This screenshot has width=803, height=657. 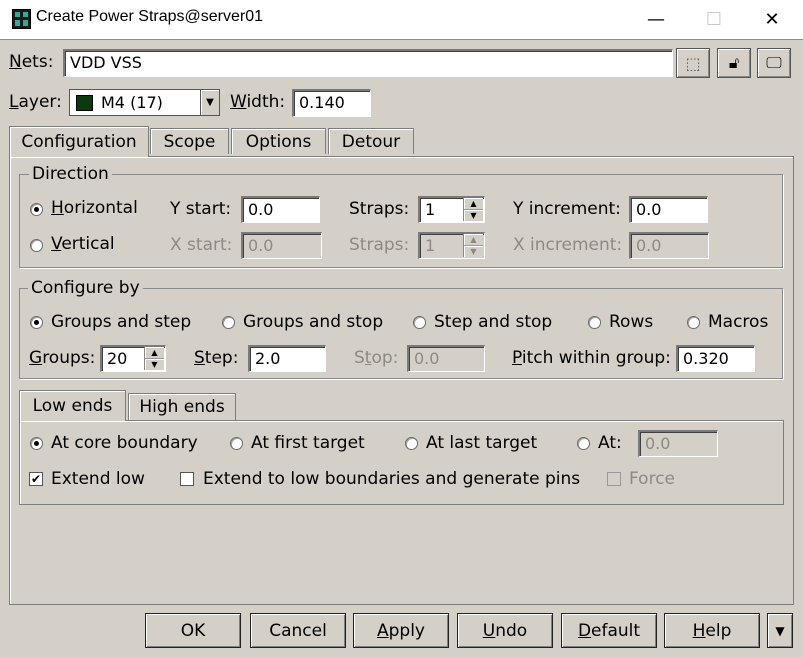 What do you see at coordinates (236, 443) in the screenshot?
I see `at-first-target-radio` at bounding box center [236, 443].